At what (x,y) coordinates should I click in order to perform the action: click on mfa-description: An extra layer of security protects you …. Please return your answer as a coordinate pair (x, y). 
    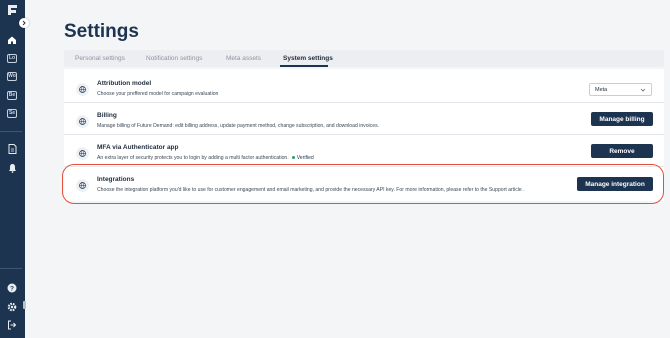
    Looking at the image, I should click on (205, 158).